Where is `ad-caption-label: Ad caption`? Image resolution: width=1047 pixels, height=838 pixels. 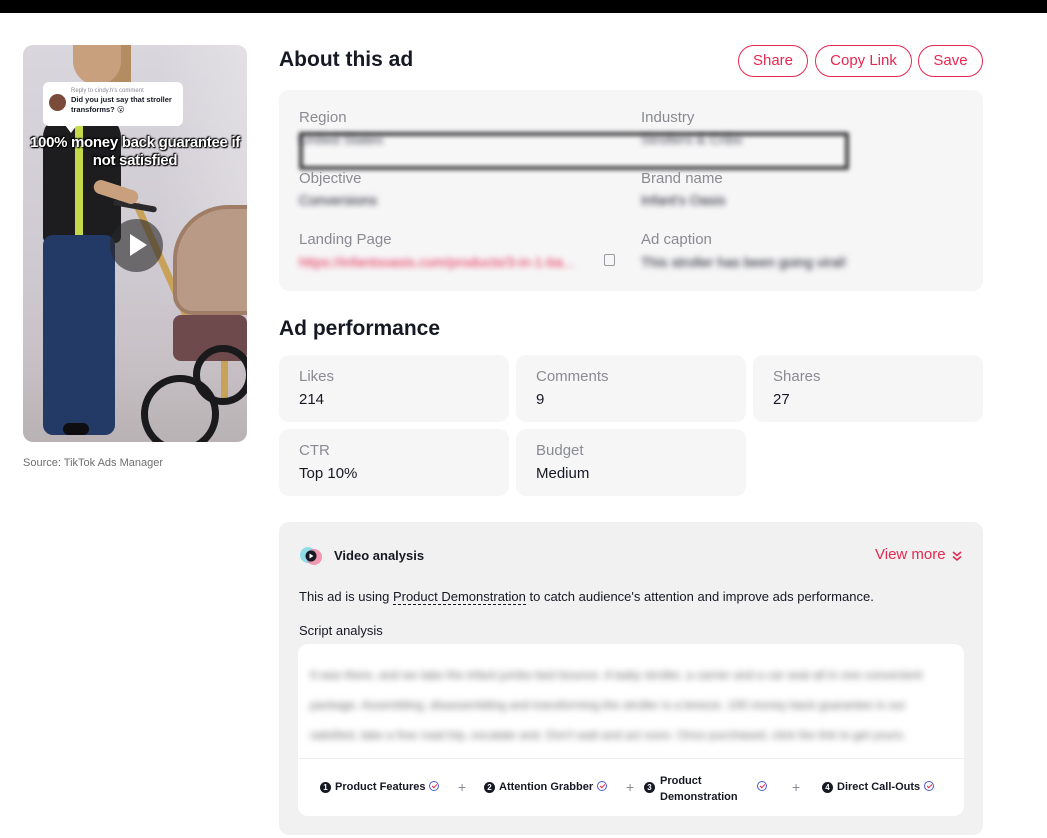
ad-caption-label: Ad caption is located at coordinates (676, 239).